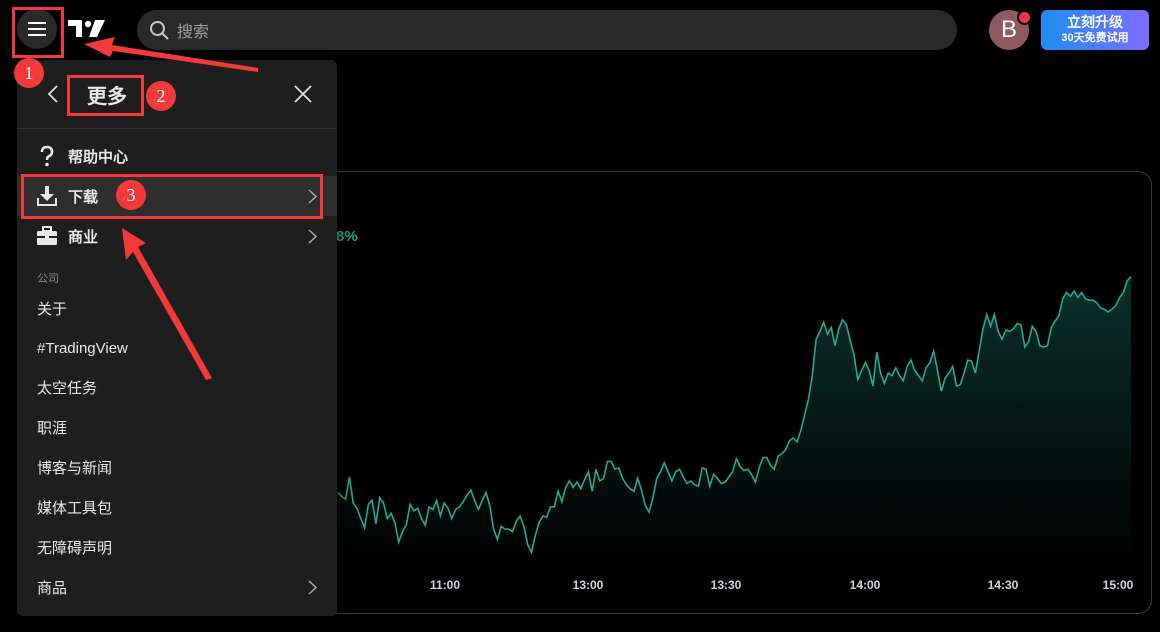 This screenshot has width=1160, height=632. Describe the element at coordinates (98, 157) in the screenshot. I see `menu-item-label: 帮助中心` at that location.